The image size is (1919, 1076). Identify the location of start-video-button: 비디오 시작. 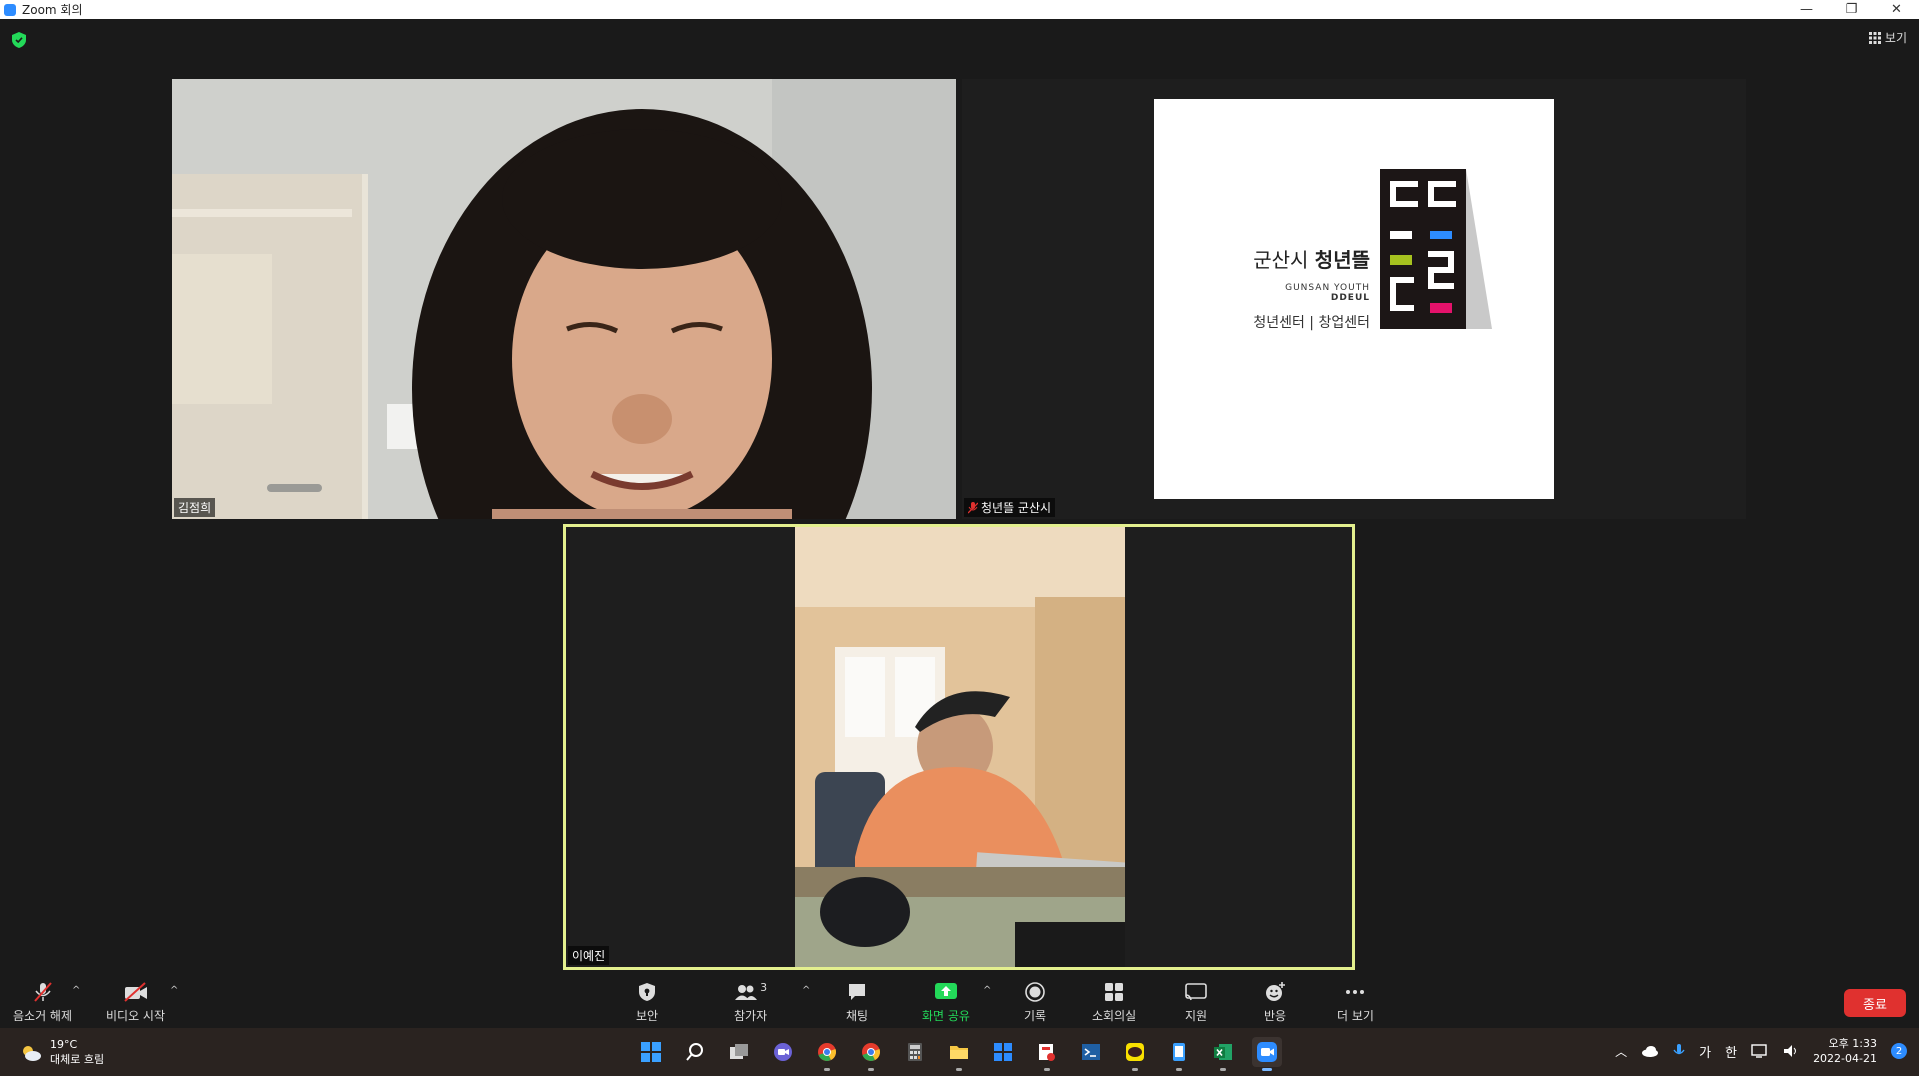
(135, 1002).